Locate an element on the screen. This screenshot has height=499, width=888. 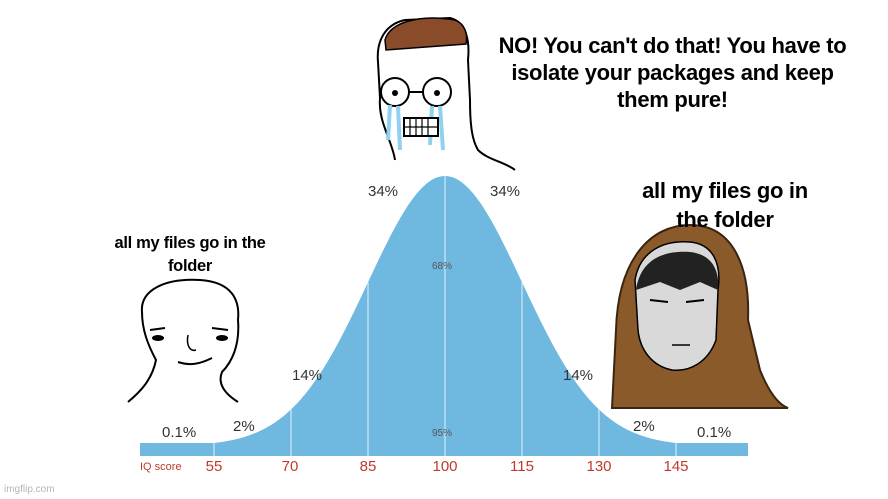
smug-wojak-character is located at coordinates (183, 340).